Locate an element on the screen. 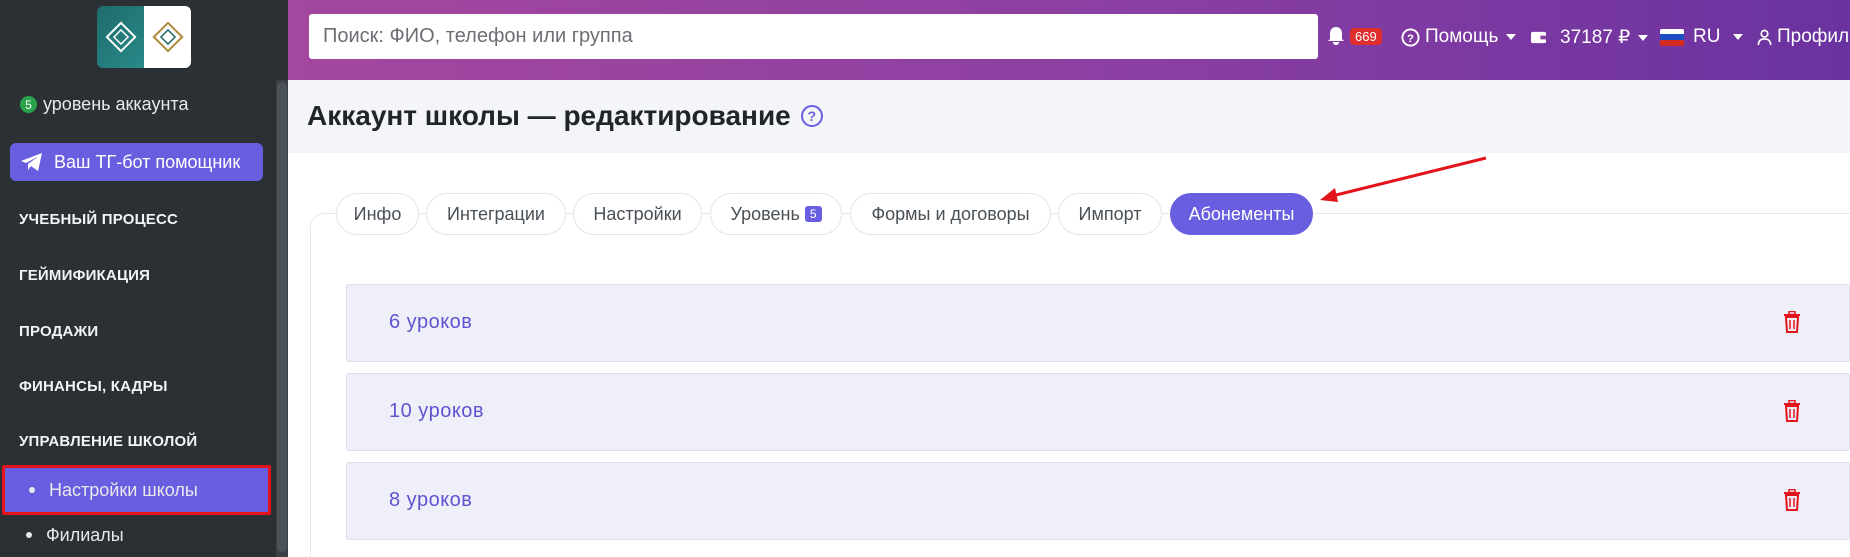 The image size is (1850, 557). tab-info: Инфо is located at coordinates (377, 214).